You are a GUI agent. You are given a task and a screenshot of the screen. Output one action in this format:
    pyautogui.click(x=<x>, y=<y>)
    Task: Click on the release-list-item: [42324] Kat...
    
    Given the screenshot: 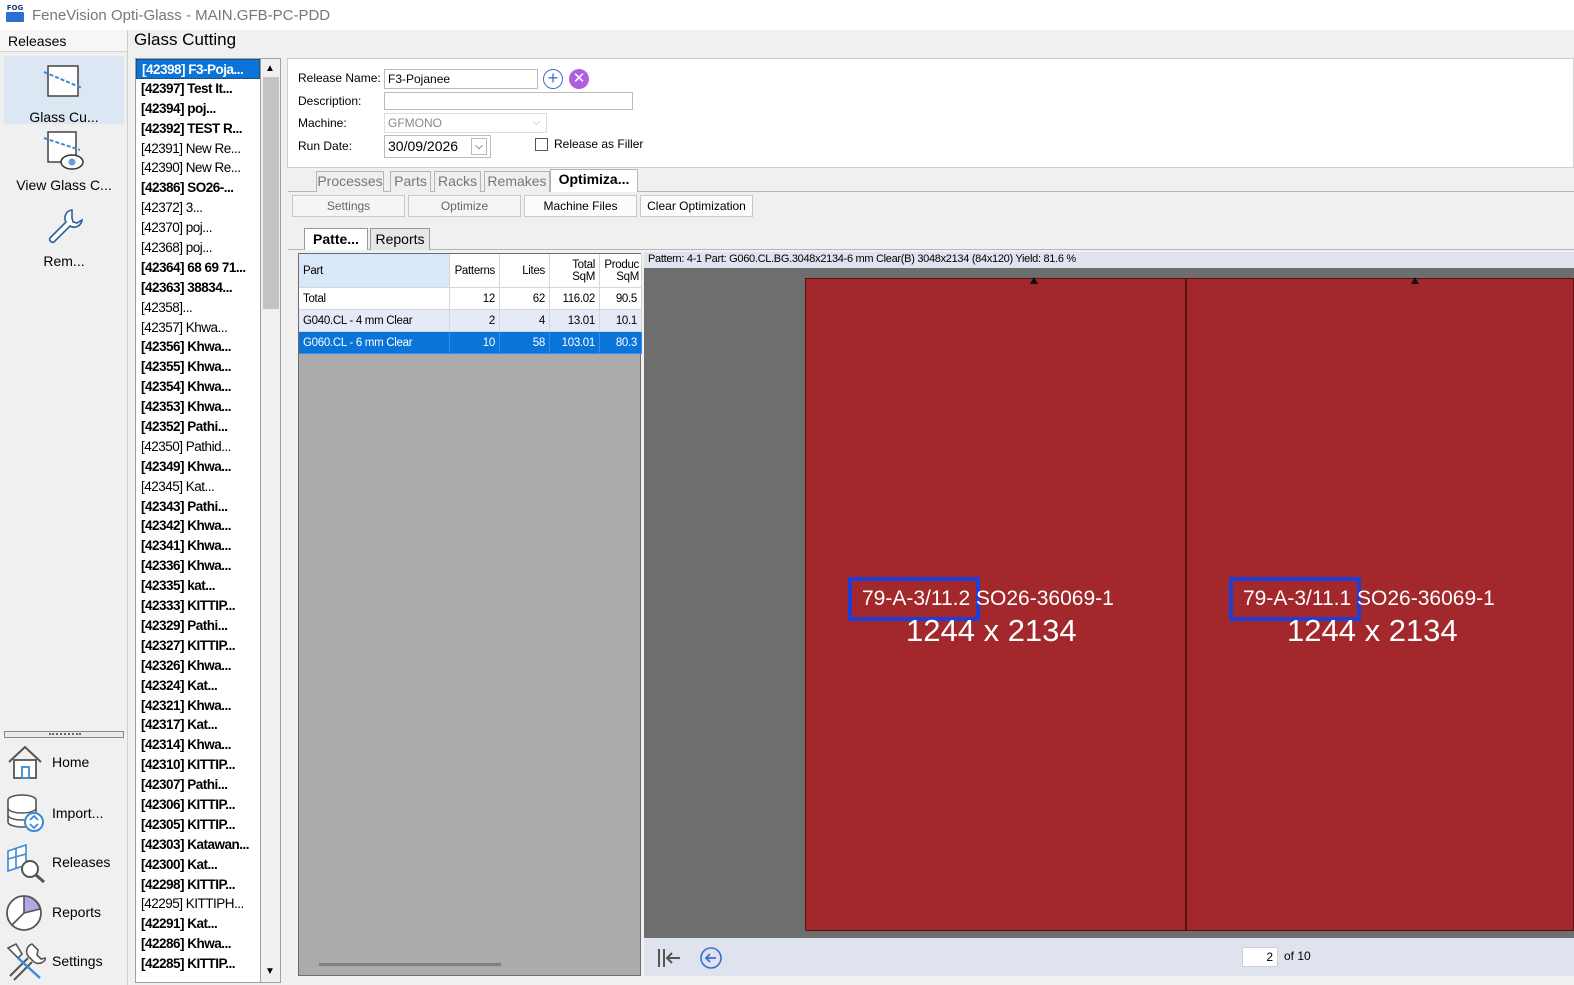 What is the action you would take?
    pyautogui.click(x=198, y=686)
    